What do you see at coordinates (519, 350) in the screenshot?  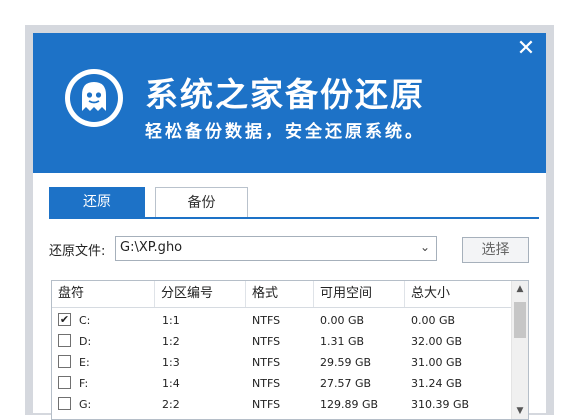 I see `table-scrollbar: ▲ ▼` at bounding box center [519, 350].